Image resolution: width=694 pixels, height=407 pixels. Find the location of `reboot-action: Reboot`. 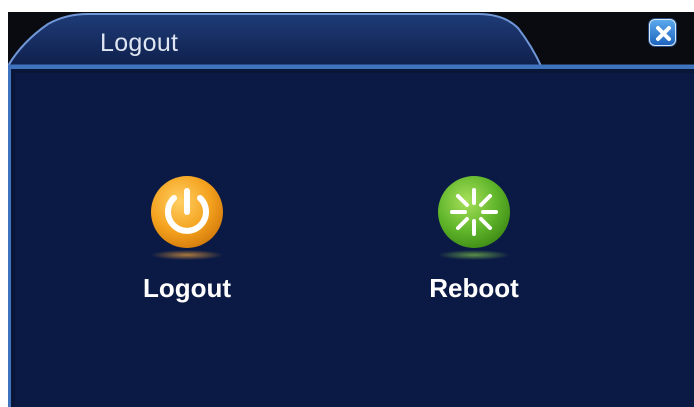

reboot-action: Reboot is located at coordinates (474, 244).